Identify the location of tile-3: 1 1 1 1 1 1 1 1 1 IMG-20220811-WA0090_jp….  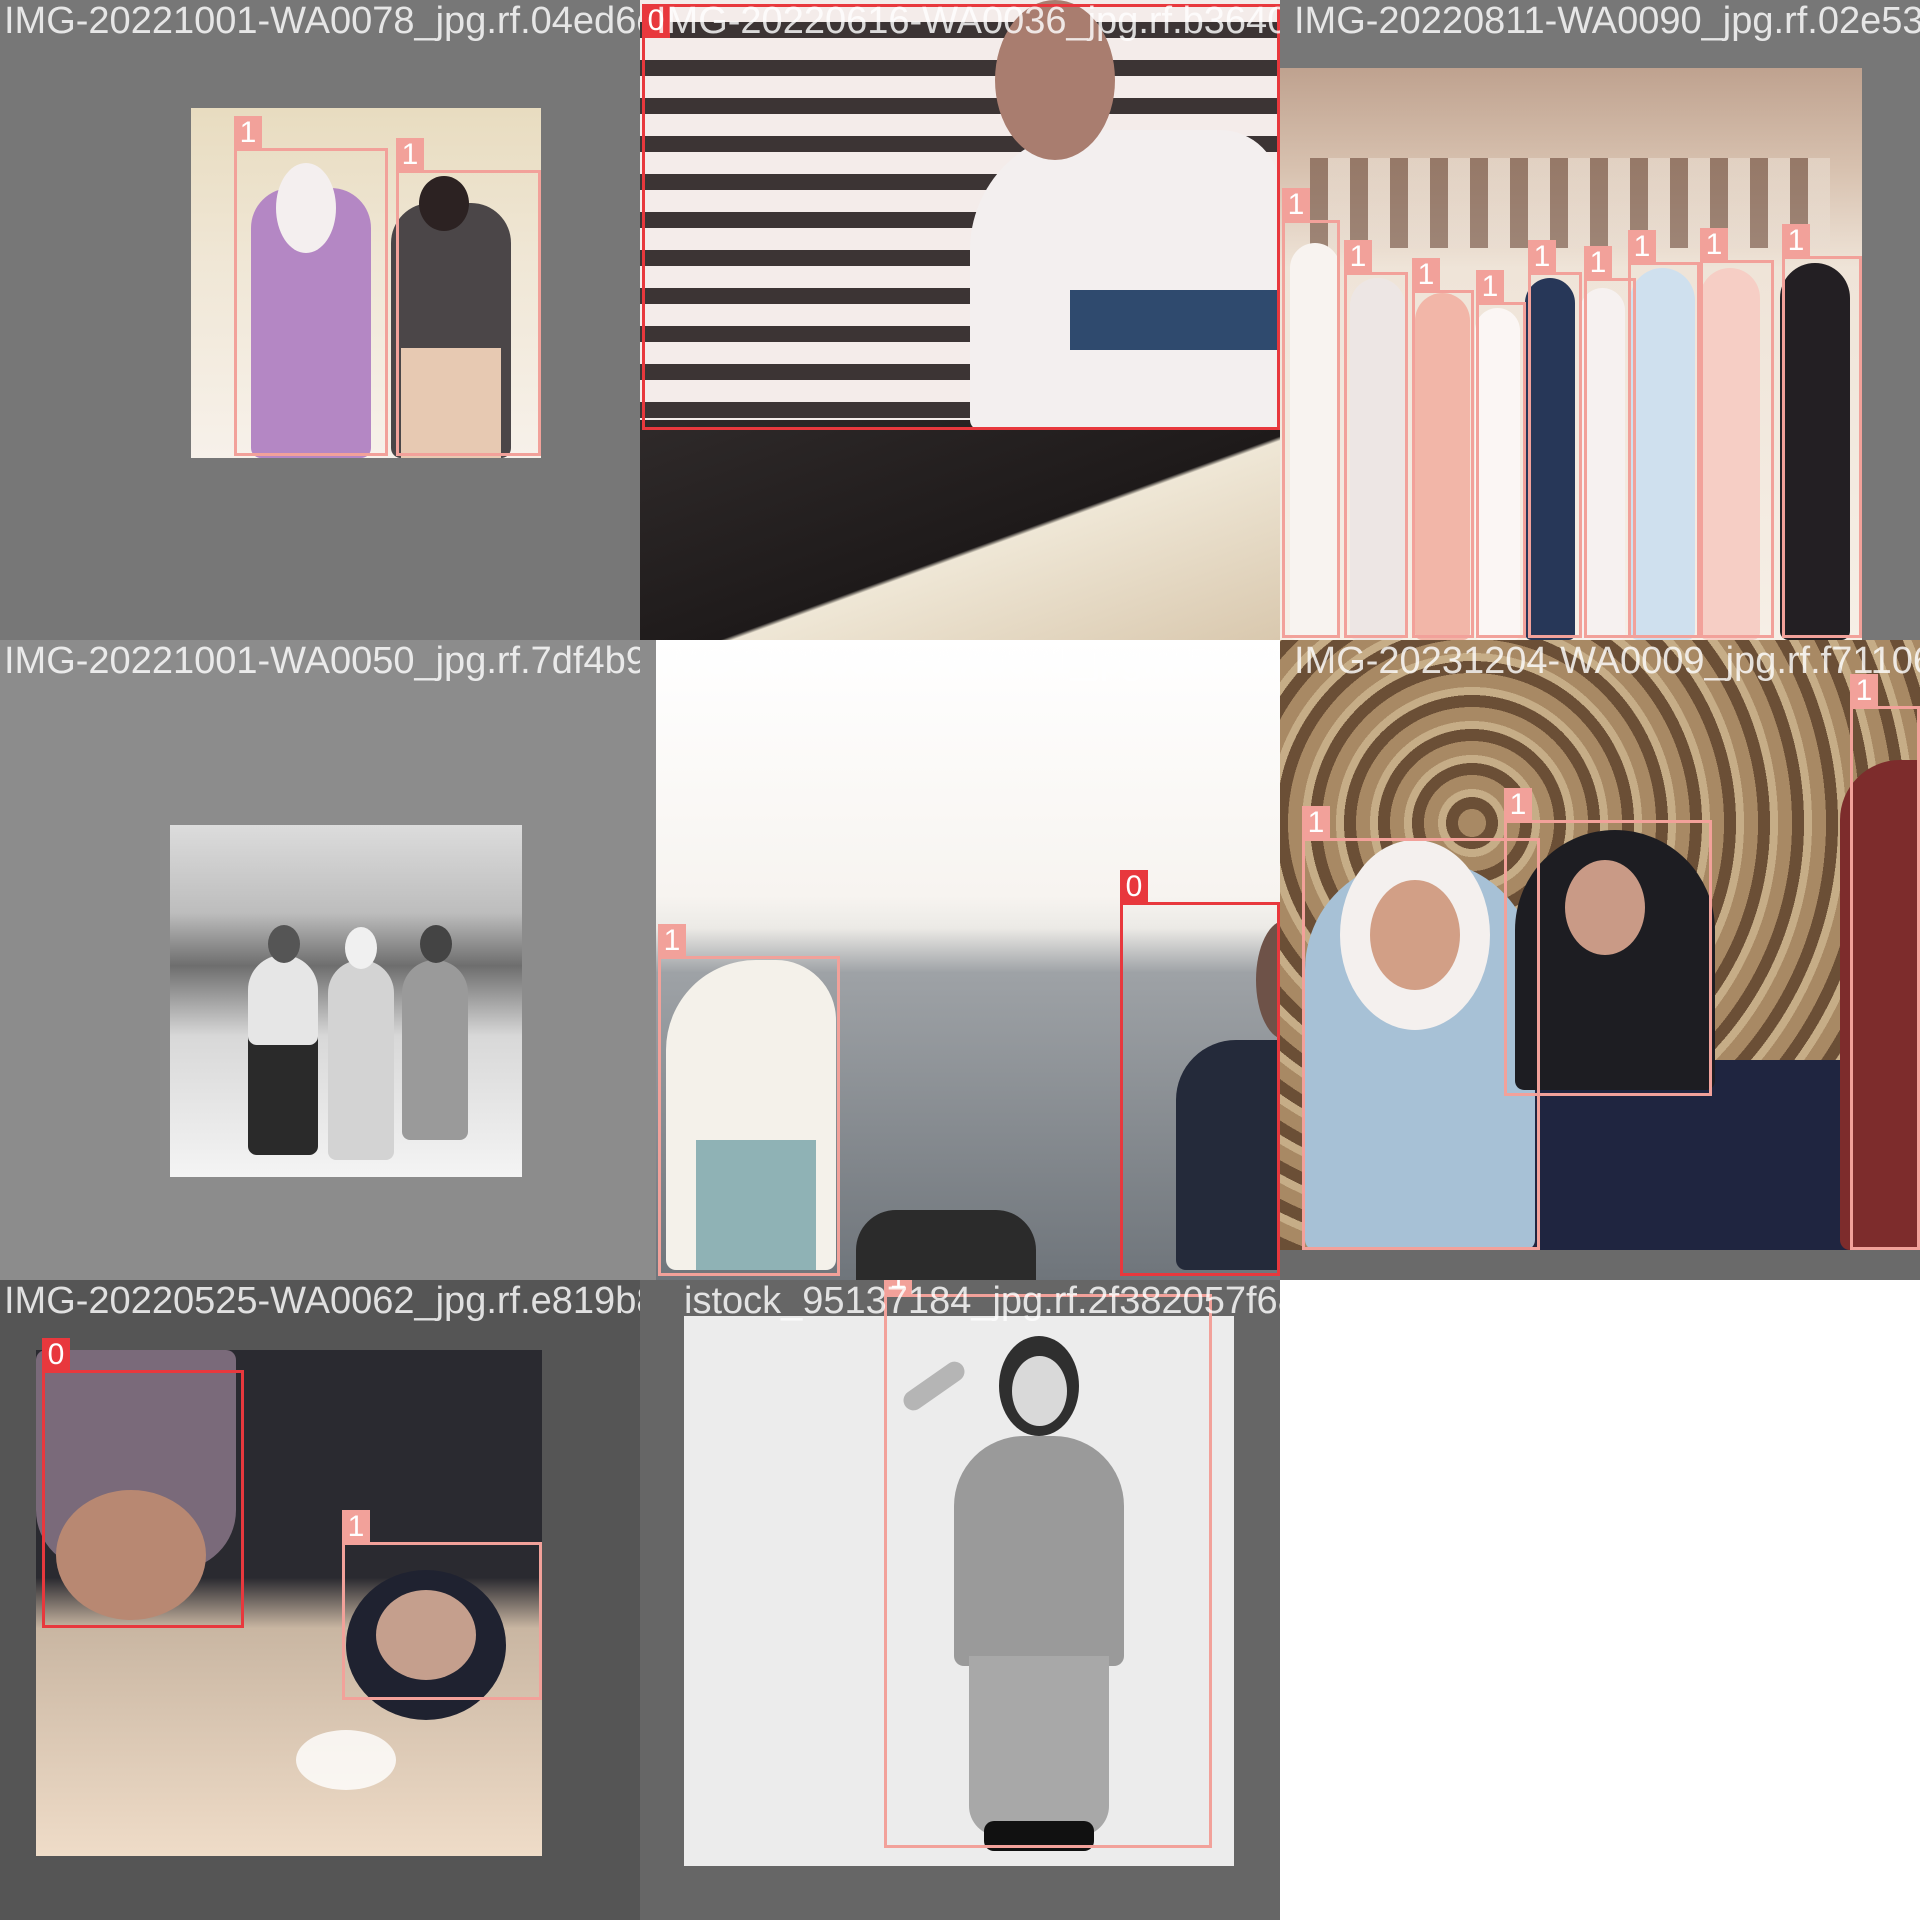
(1600, 320).